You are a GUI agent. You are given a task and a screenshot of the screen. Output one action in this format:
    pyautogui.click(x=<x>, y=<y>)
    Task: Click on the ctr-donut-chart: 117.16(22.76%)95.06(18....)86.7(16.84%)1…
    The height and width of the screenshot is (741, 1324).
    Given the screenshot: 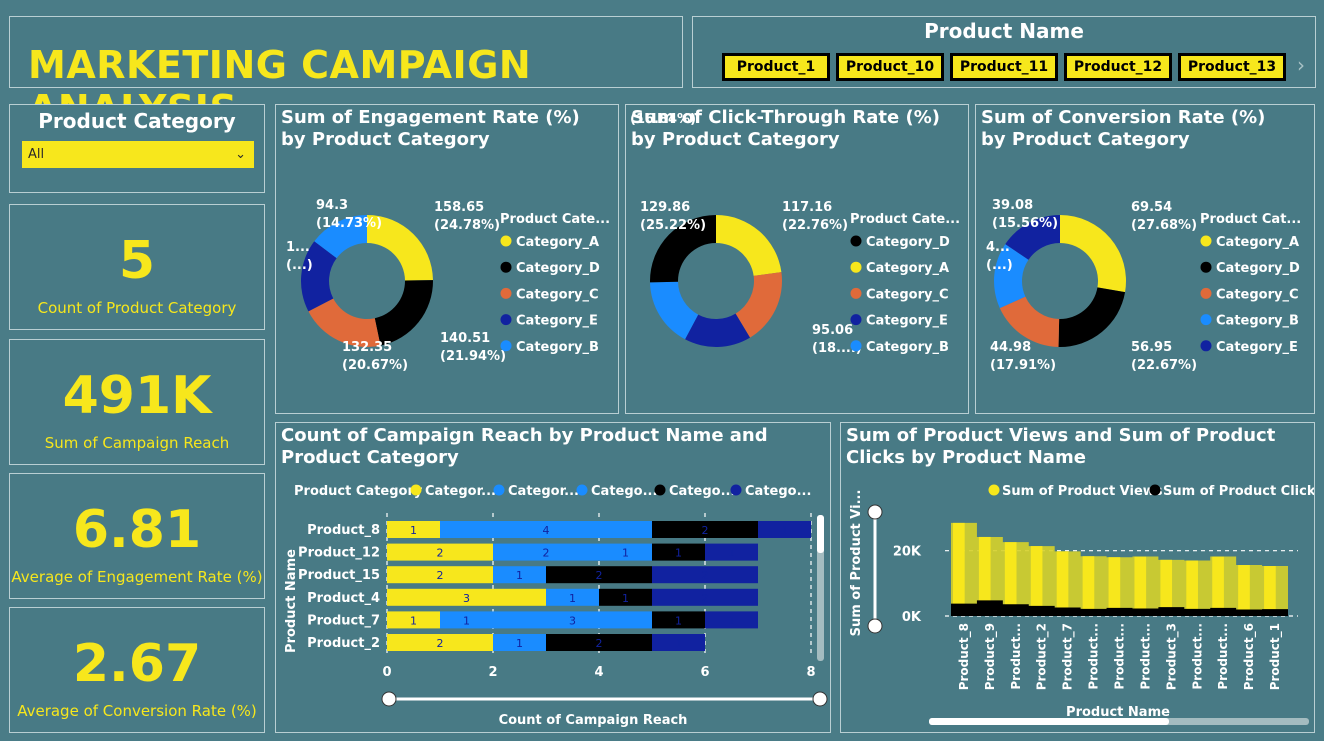 What is the action you would take?
    pyautogui.click(x=795, y=230)
    